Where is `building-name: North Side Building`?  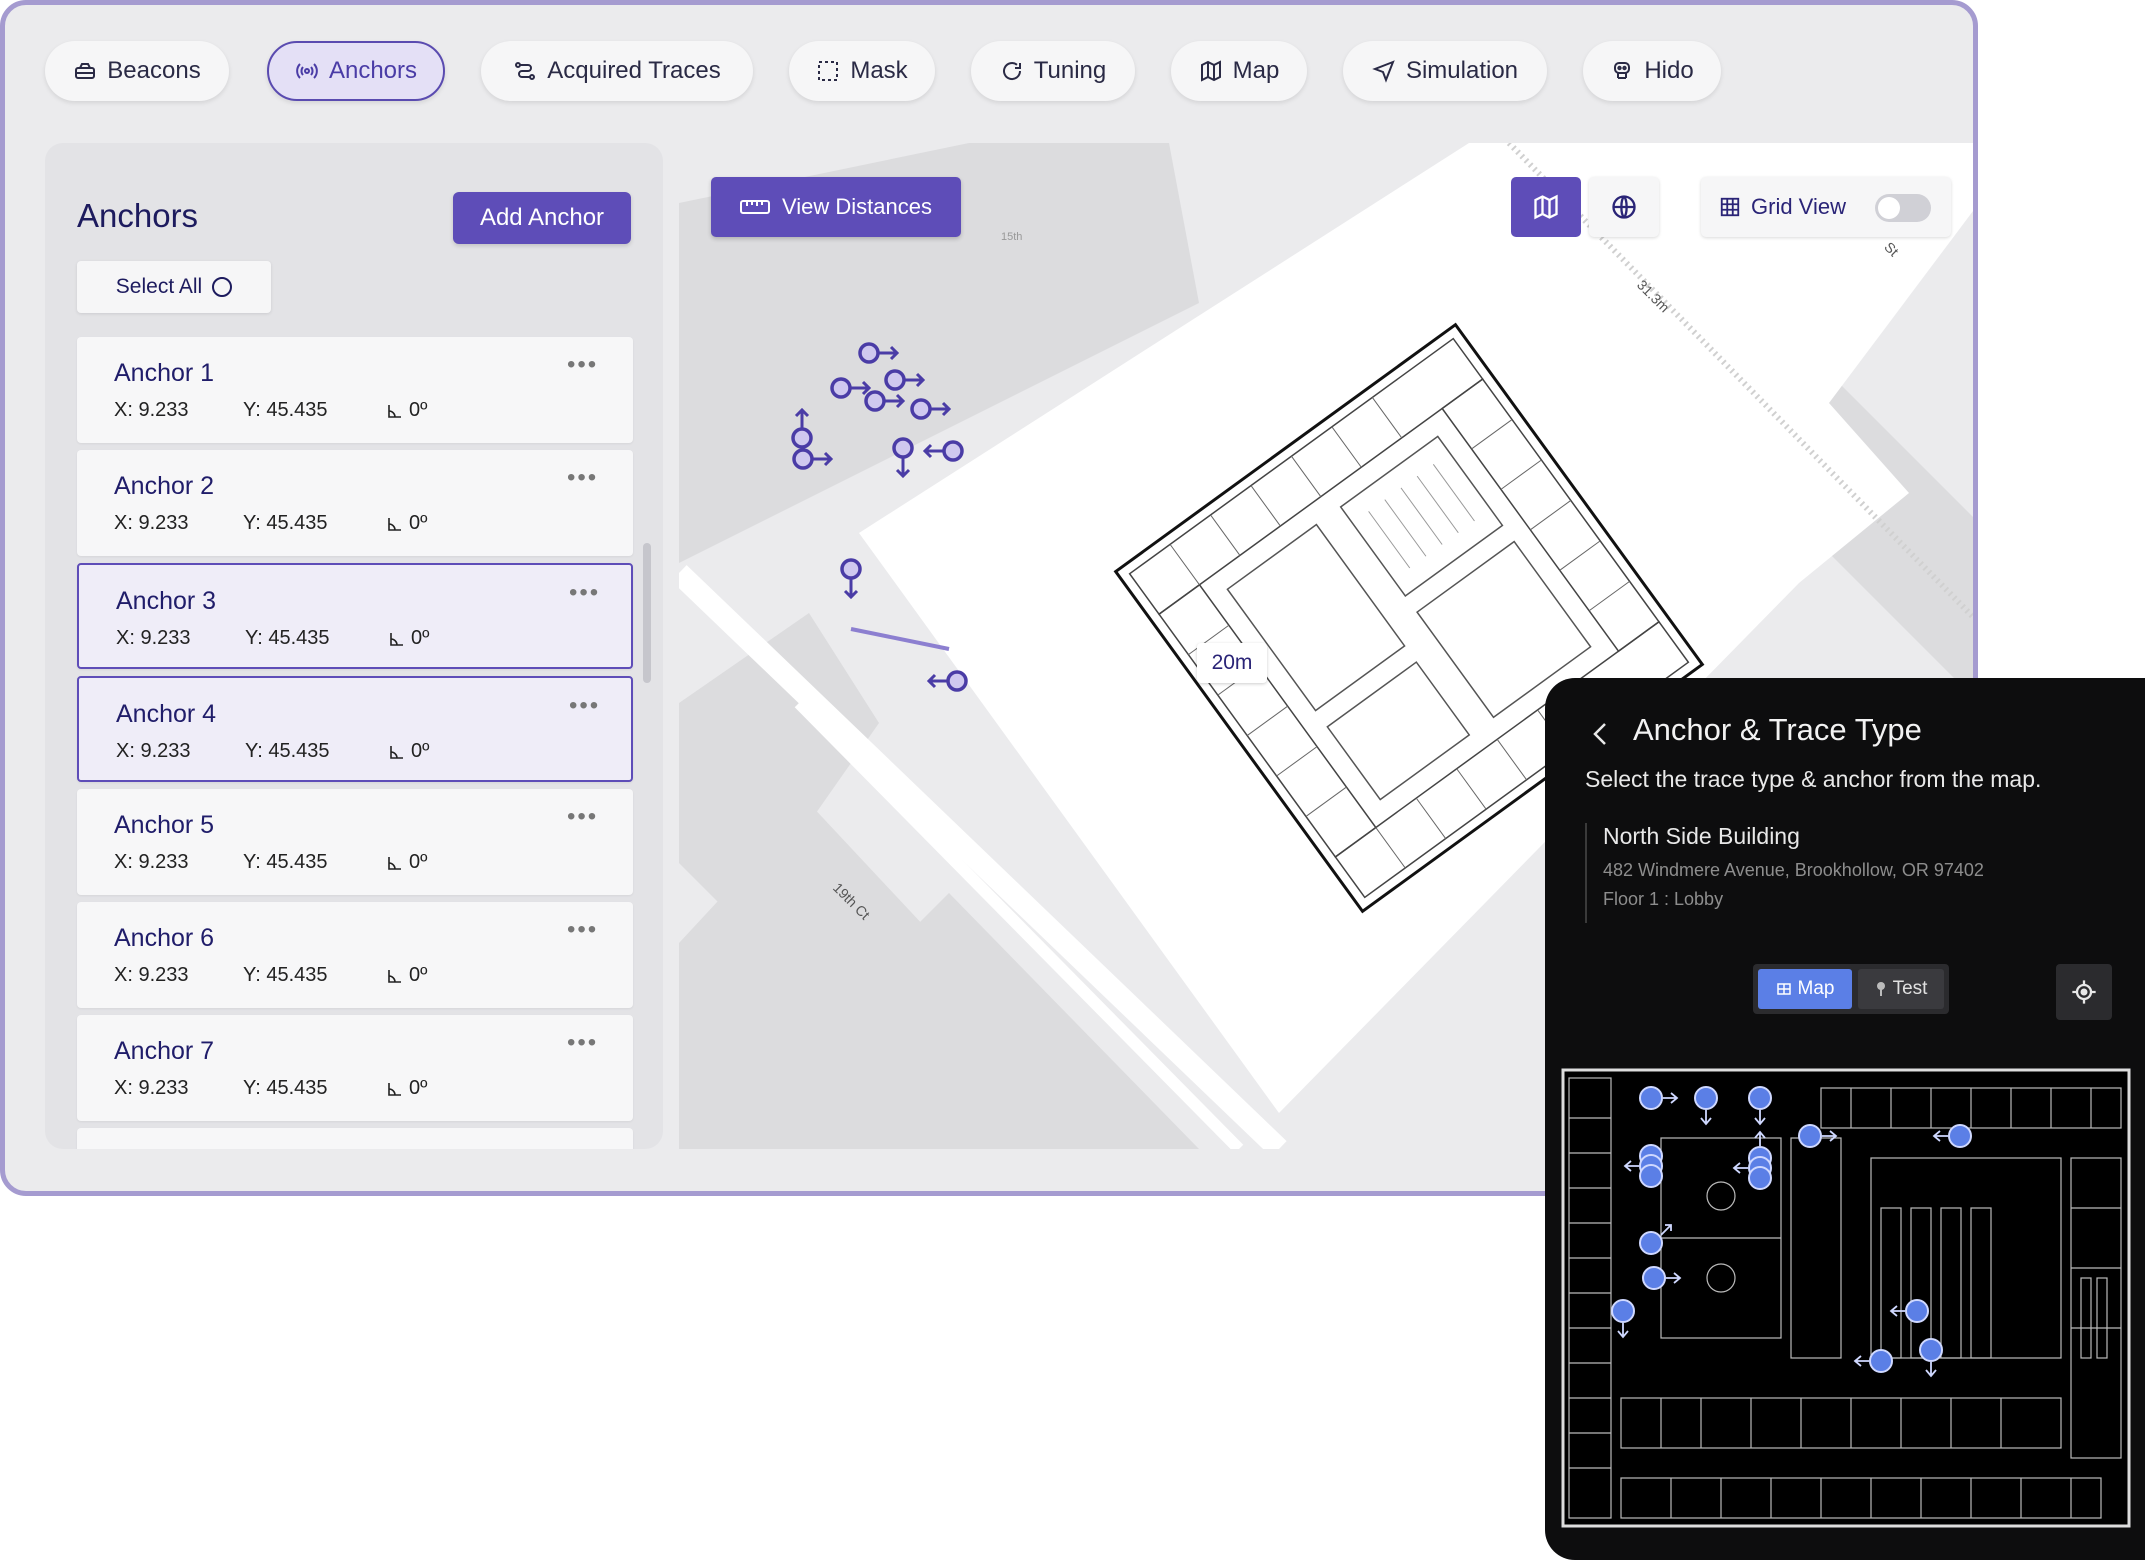
building-name: North Side Building is located at coordinates (1701, 836).